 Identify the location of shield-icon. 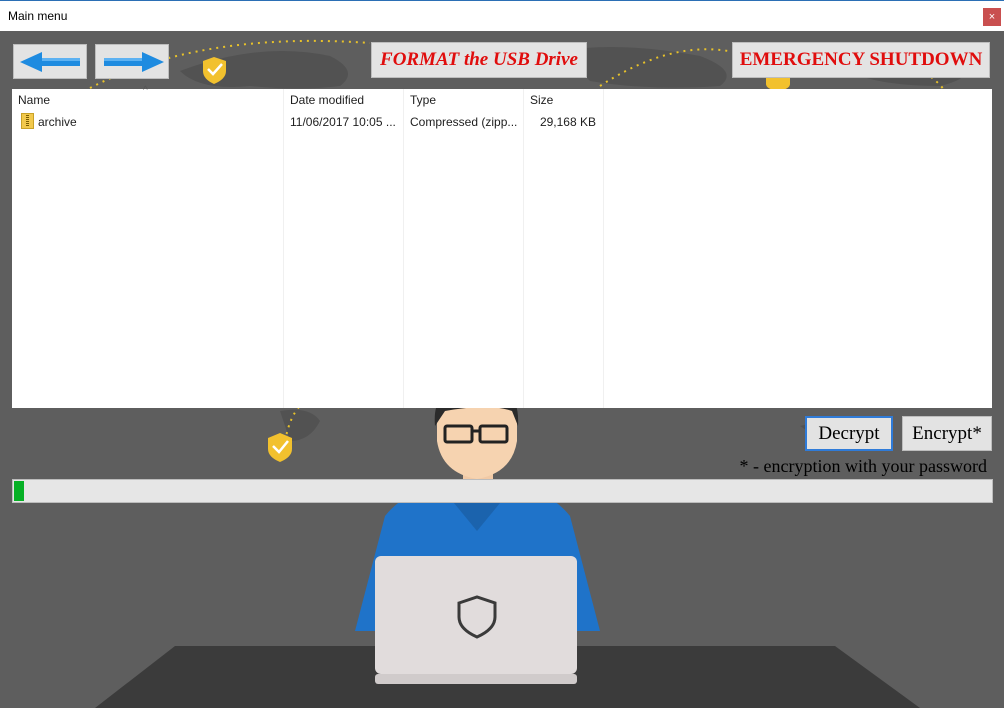
(280, 447).